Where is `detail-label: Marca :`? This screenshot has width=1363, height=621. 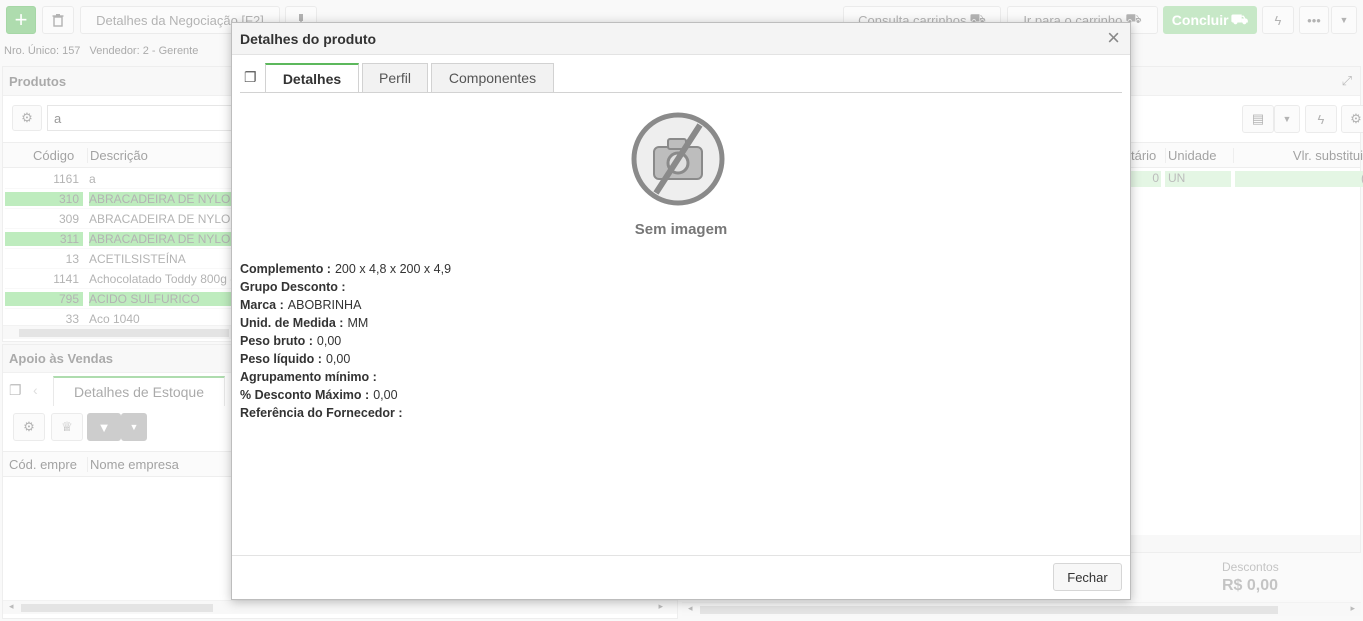
detail-label: Marca : is located at coordinates (262, 305).